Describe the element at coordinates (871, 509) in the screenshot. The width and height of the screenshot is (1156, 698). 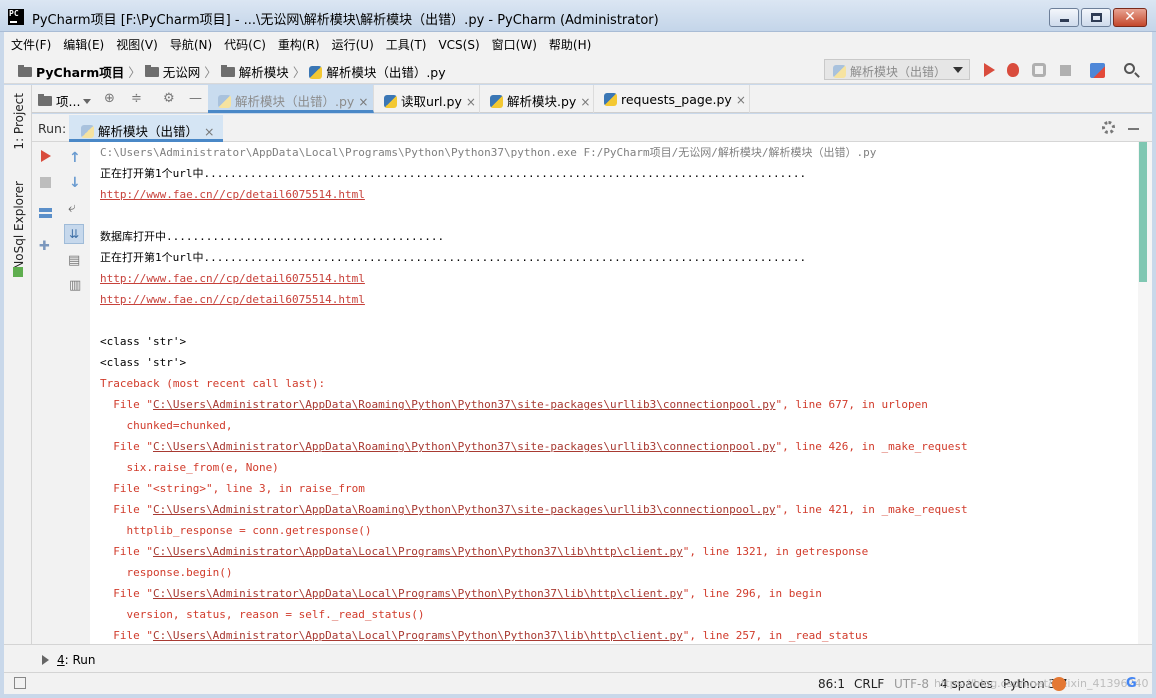
I see `trace-suffix: ", line 421, in _make_request` at that location.